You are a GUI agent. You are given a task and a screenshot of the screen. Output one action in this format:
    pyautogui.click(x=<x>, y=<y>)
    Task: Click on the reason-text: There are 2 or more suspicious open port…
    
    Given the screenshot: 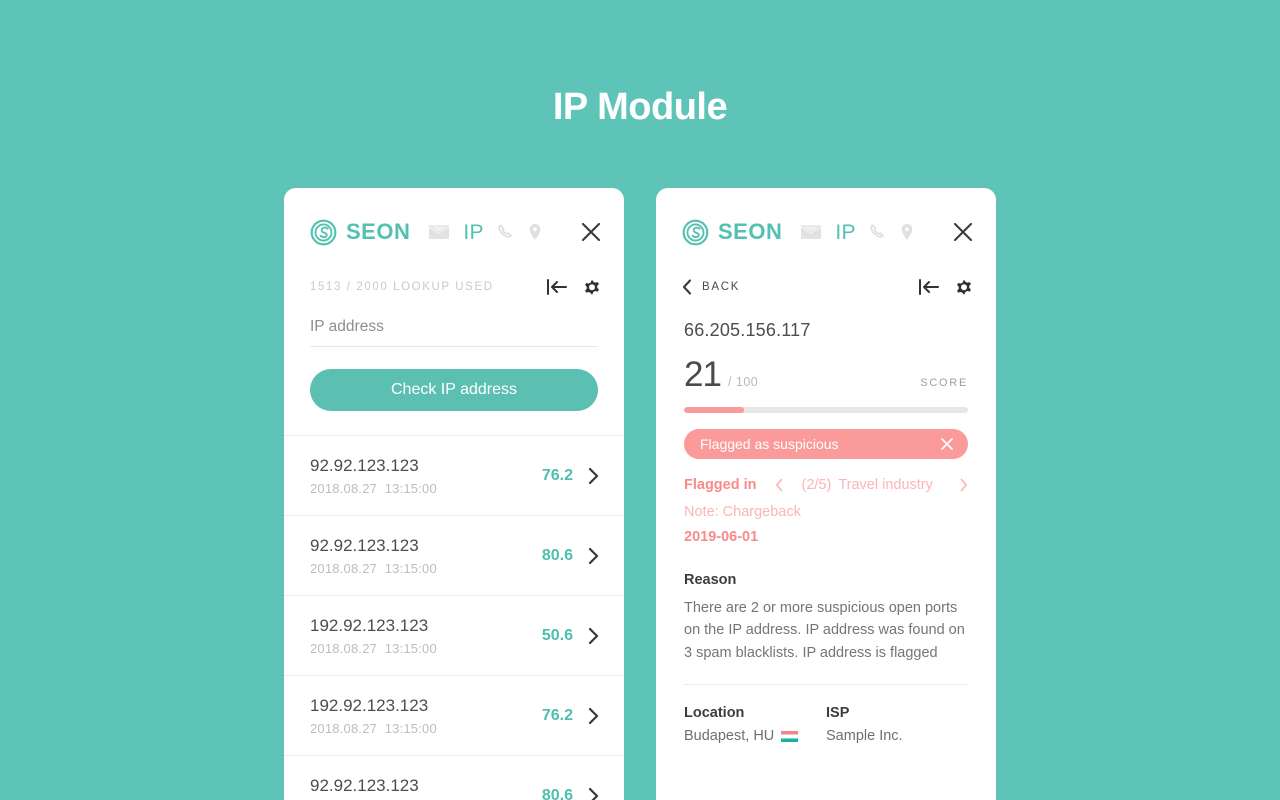 What is the action you would take?
    pyautogui.click(x=824, y=630)
    